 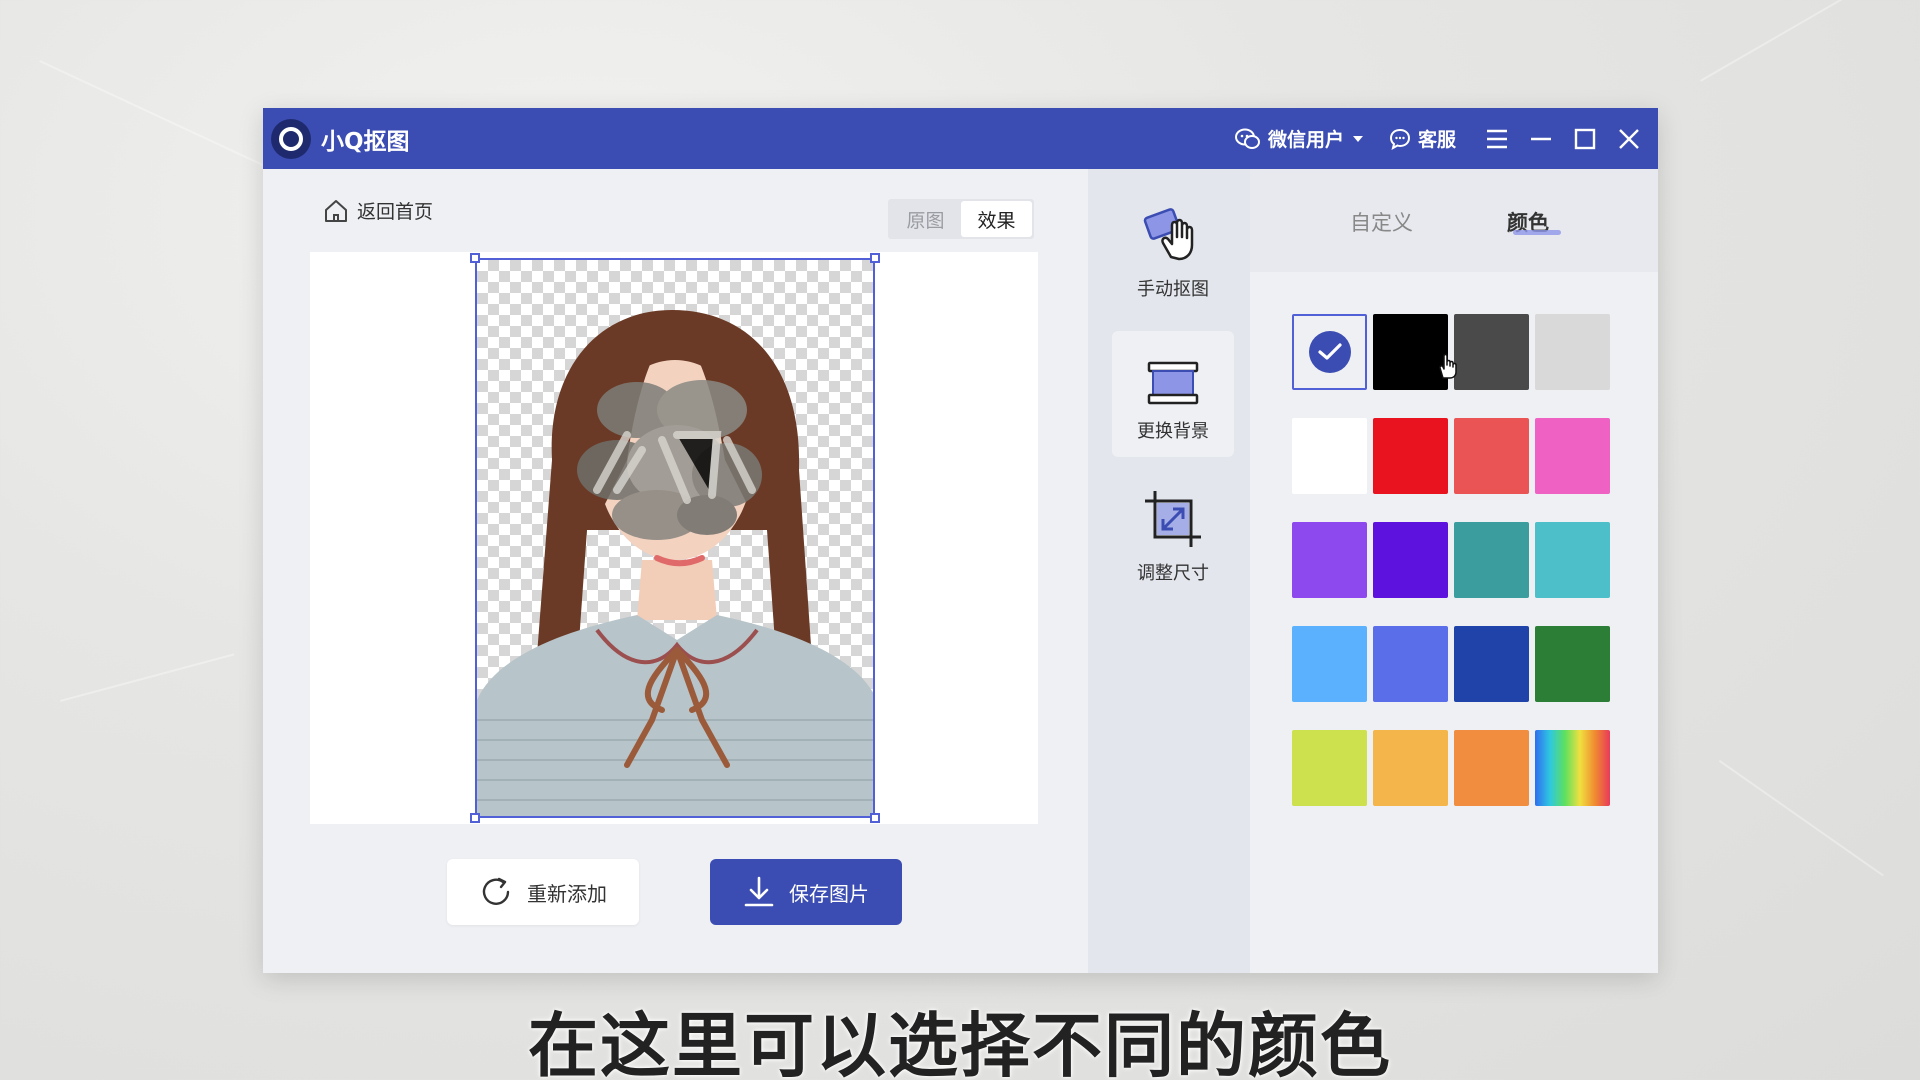 What do you see at coordinates (759, 891) in the screenshot?
I see `download-icon` at bounding box center [759, 891].